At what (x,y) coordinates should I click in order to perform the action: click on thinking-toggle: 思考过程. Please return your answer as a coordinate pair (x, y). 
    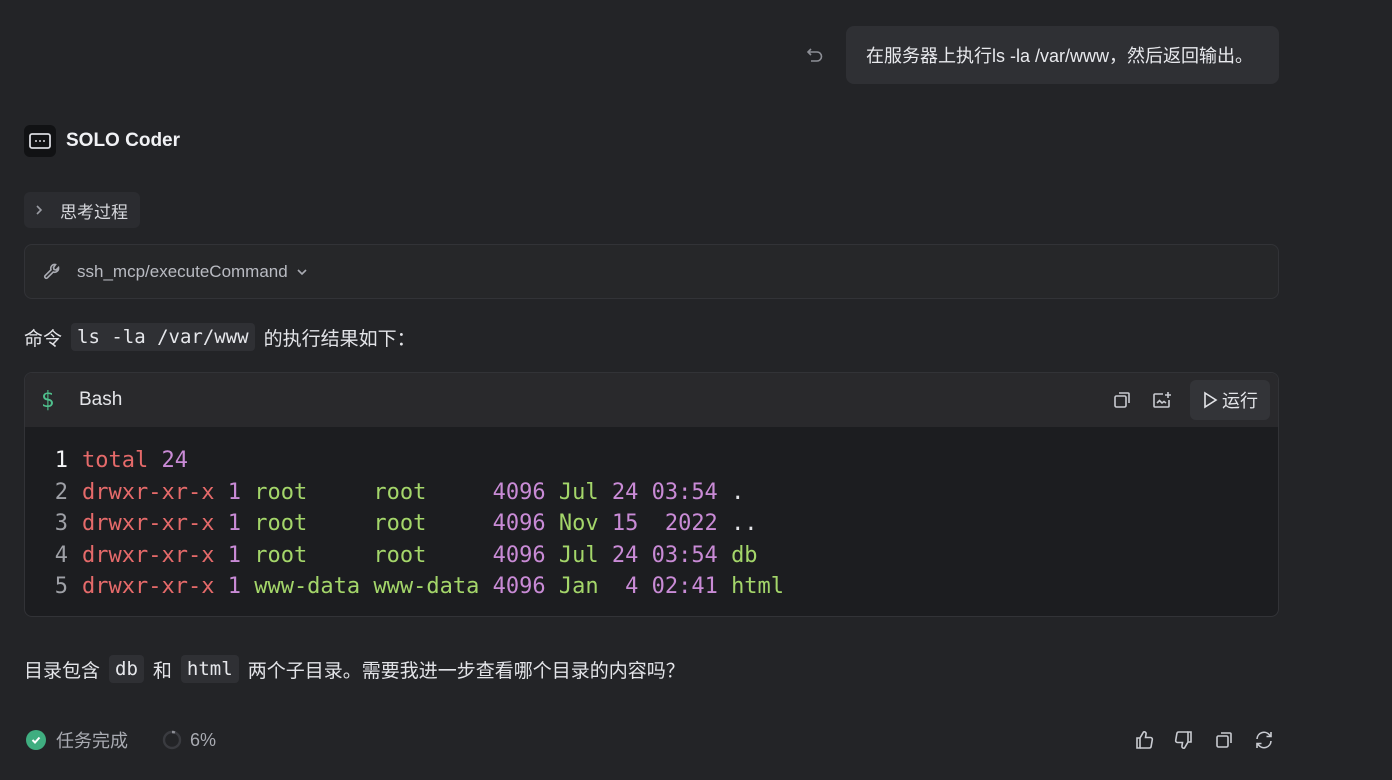
    Looking at the image, I should click on (82, 210).